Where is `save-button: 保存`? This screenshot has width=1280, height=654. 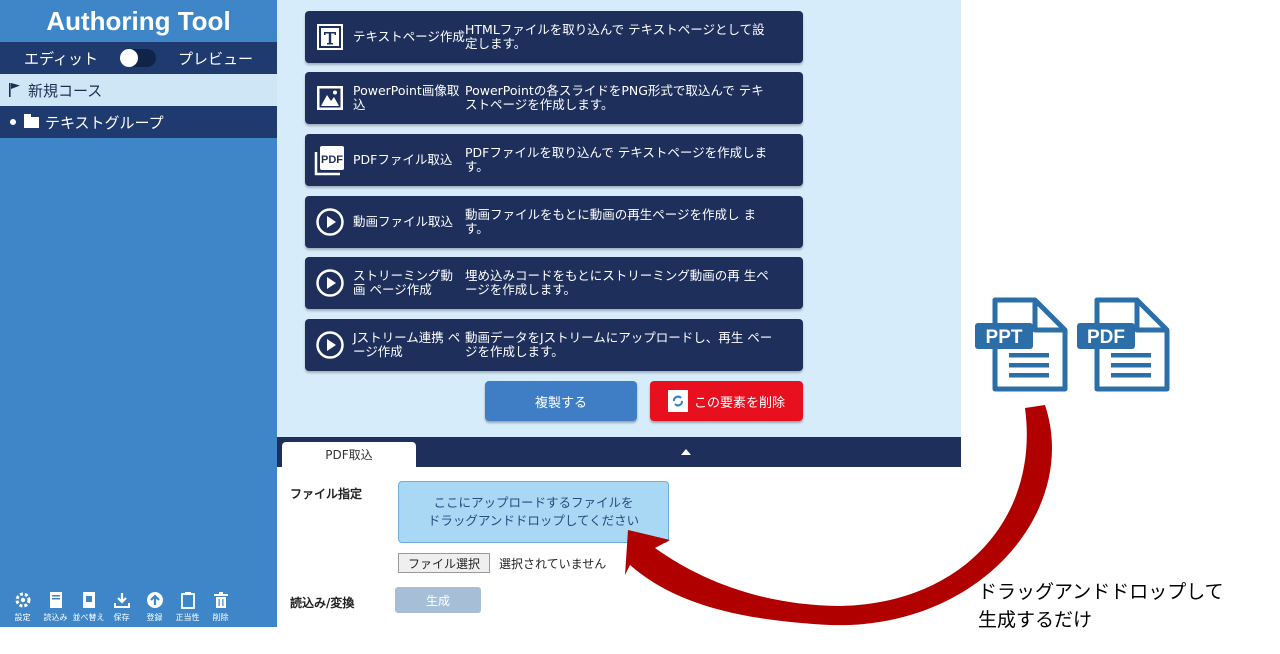
save-button: 保存 is located at coordinates (121, 606).